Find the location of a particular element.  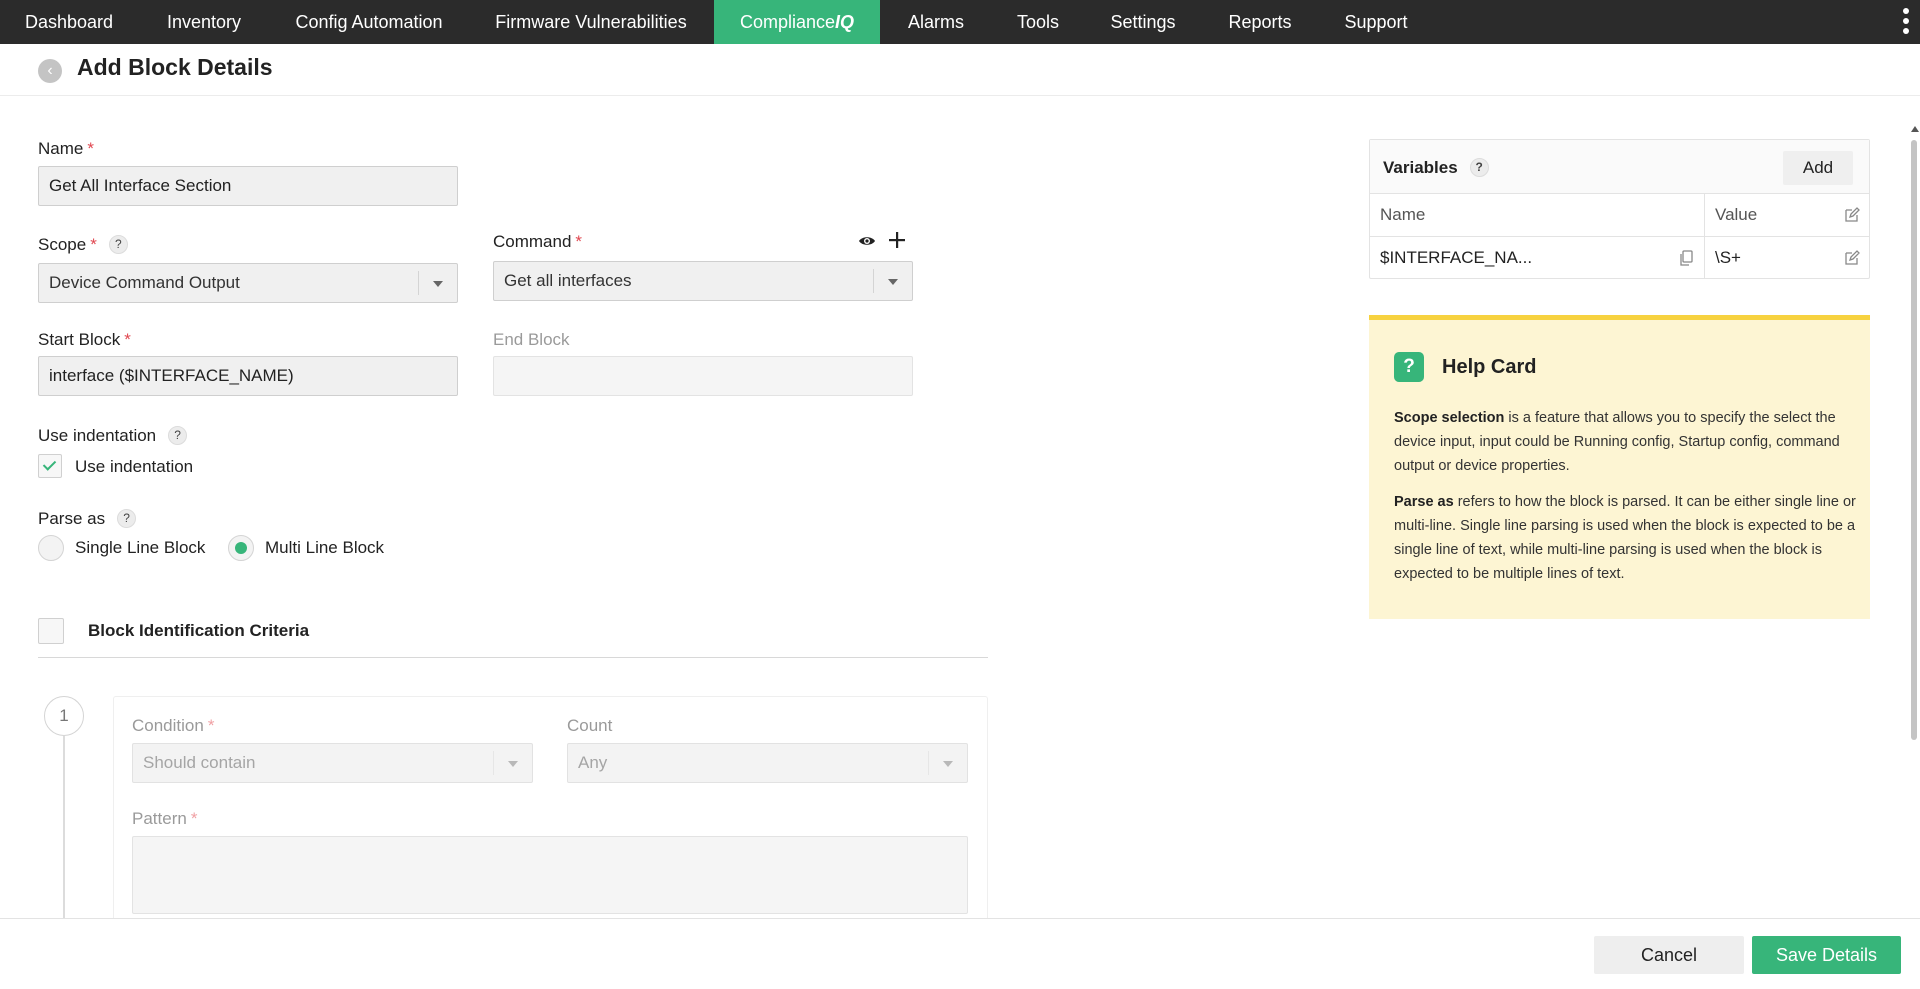

help-term-scope: Scope selection is located at coordinates (1449, 418).